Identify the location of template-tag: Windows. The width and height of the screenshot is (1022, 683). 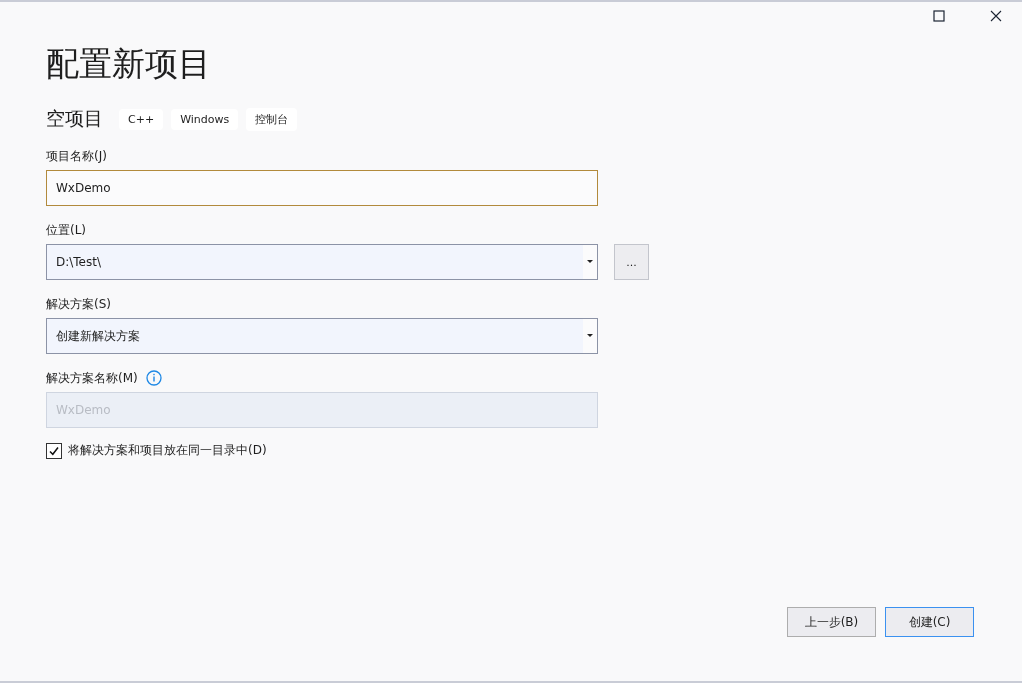
(205, 119).